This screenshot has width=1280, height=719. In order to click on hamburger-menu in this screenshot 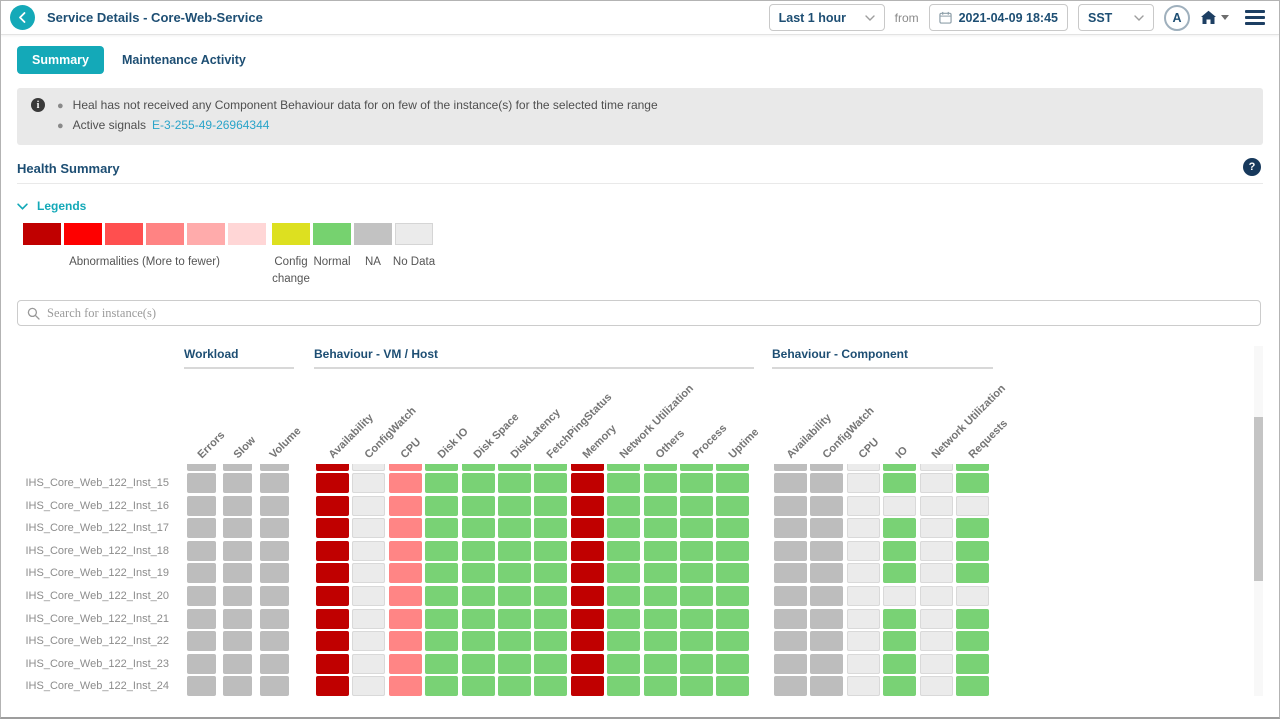, I will do `click(1255, 17)`.